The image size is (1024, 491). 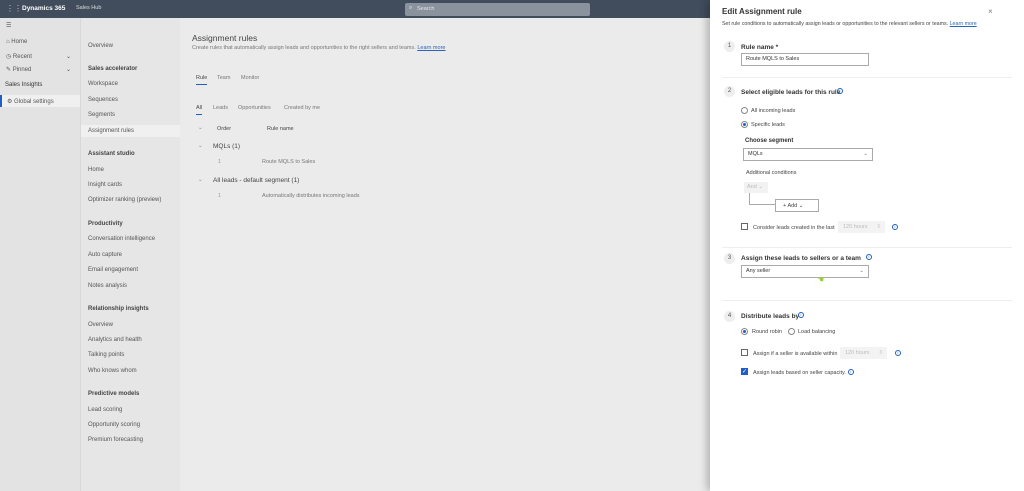 What do you see at coordinates (131, 131) in the screenshot?
I see `subnav-item: Assignment rules` at bounding box center [131, 131].